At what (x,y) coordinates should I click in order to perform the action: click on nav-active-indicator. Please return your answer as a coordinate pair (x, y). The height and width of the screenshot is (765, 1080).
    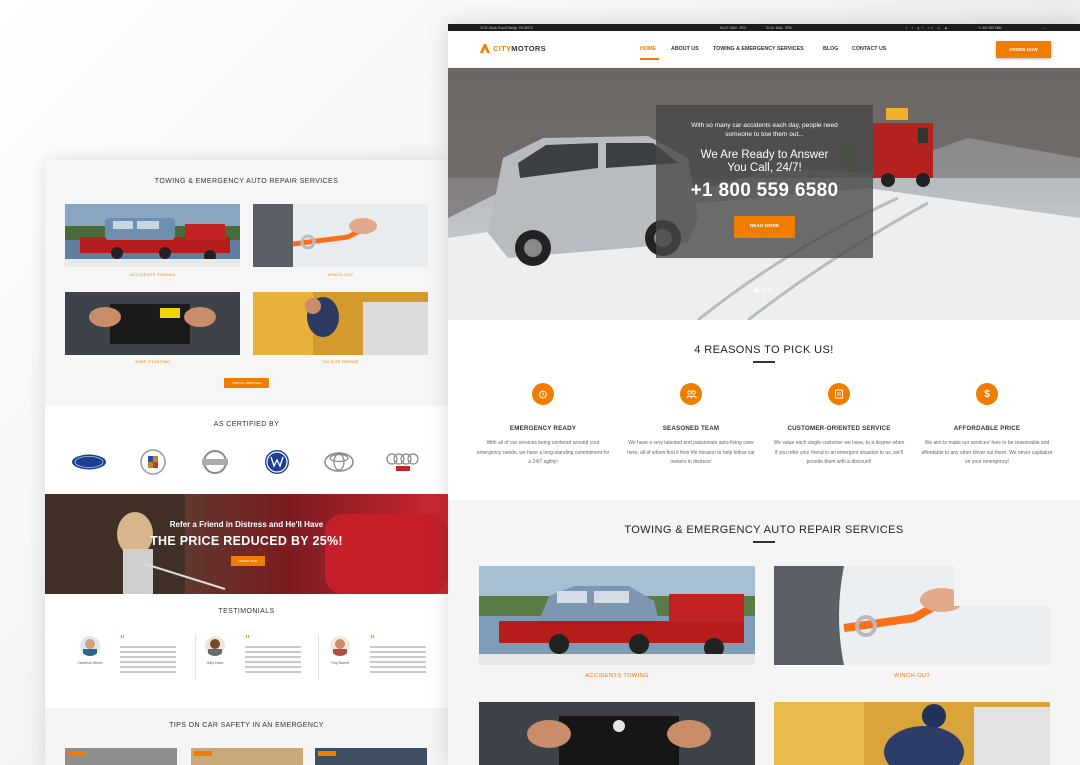
    Looking at the image, I should click on (649, 59).